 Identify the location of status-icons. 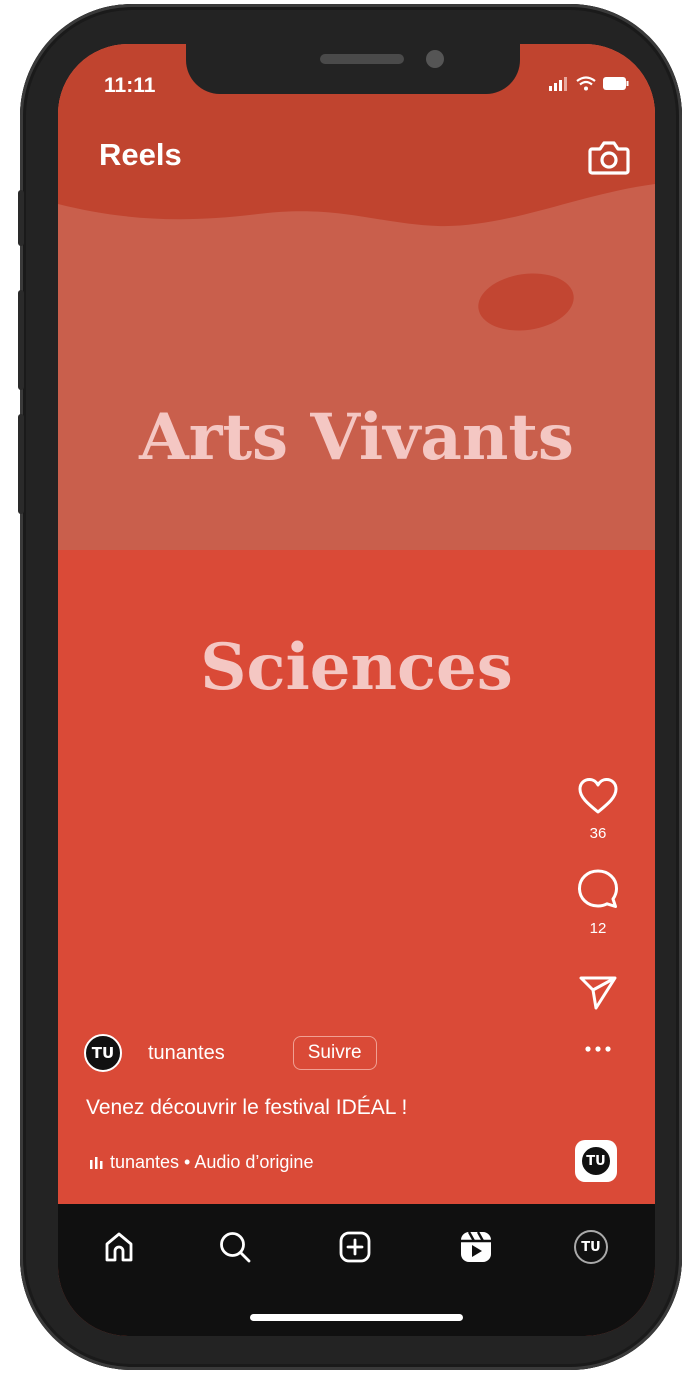
(589, 83).